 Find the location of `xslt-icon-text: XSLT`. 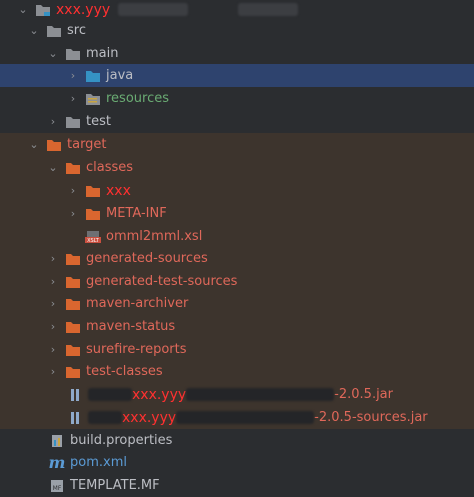

xslt-icon-text: XSLT is located at coordinates (93, 241).